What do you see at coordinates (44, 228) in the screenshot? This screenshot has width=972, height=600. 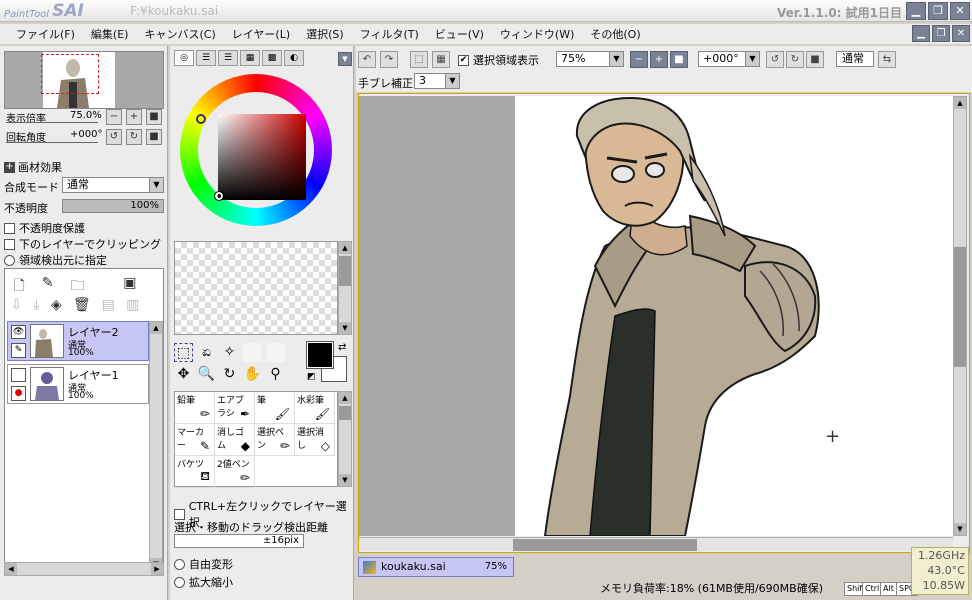 I see `preserve-opacity-checkbox: 不透明度保護` at bounding box center [44, 228].